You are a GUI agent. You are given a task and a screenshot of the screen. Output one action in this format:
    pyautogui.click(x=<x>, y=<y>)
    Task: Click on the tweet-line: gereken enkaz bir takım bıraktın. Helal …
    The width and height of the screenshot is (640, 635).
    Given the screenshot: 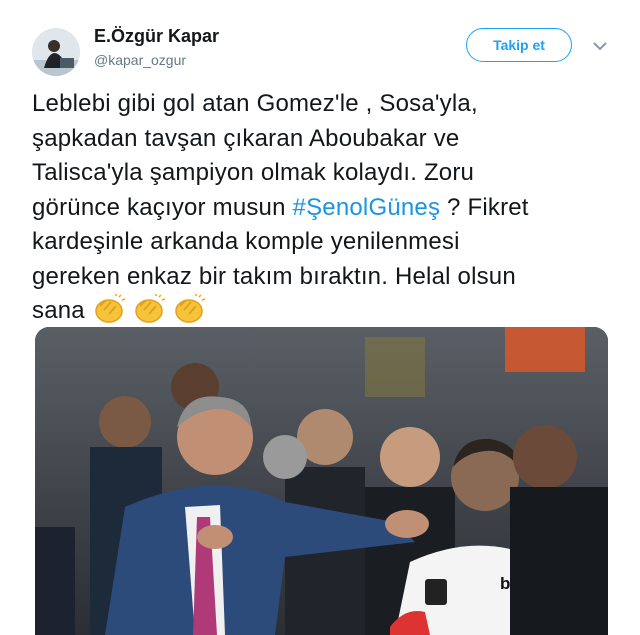 What is the action you would take?
    pyautogui.click(x=274, y=276)
    